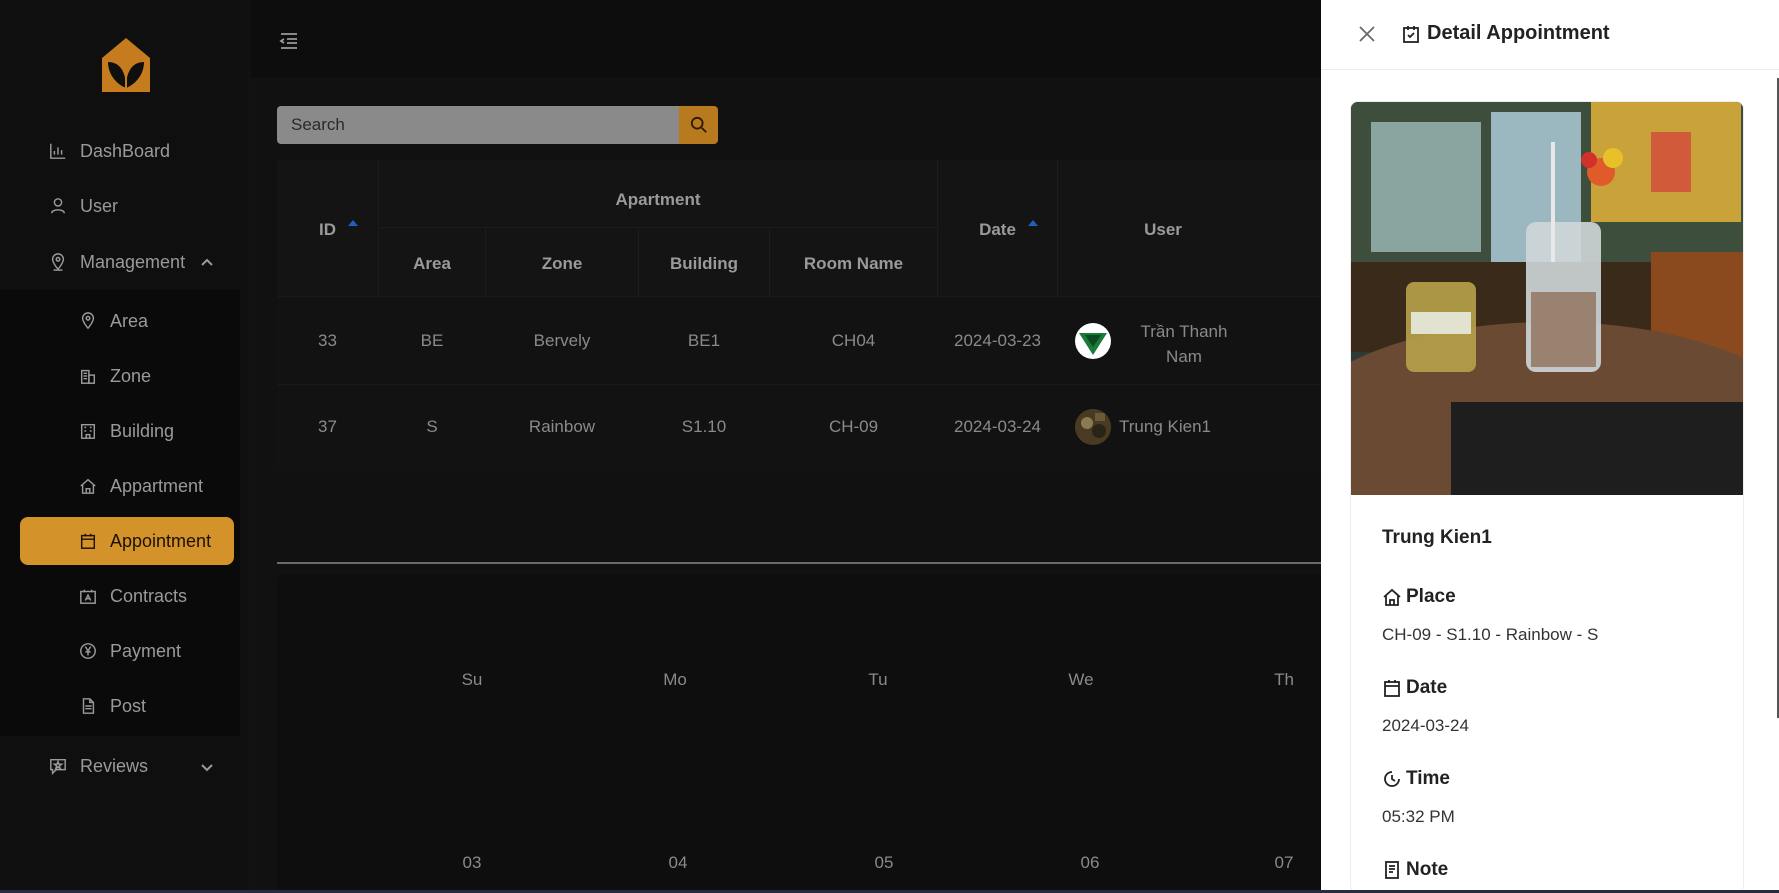 This screenshot has width=1779, height=893. I want to click on drawer-title: Detail Appointment, so click(1505, 33).